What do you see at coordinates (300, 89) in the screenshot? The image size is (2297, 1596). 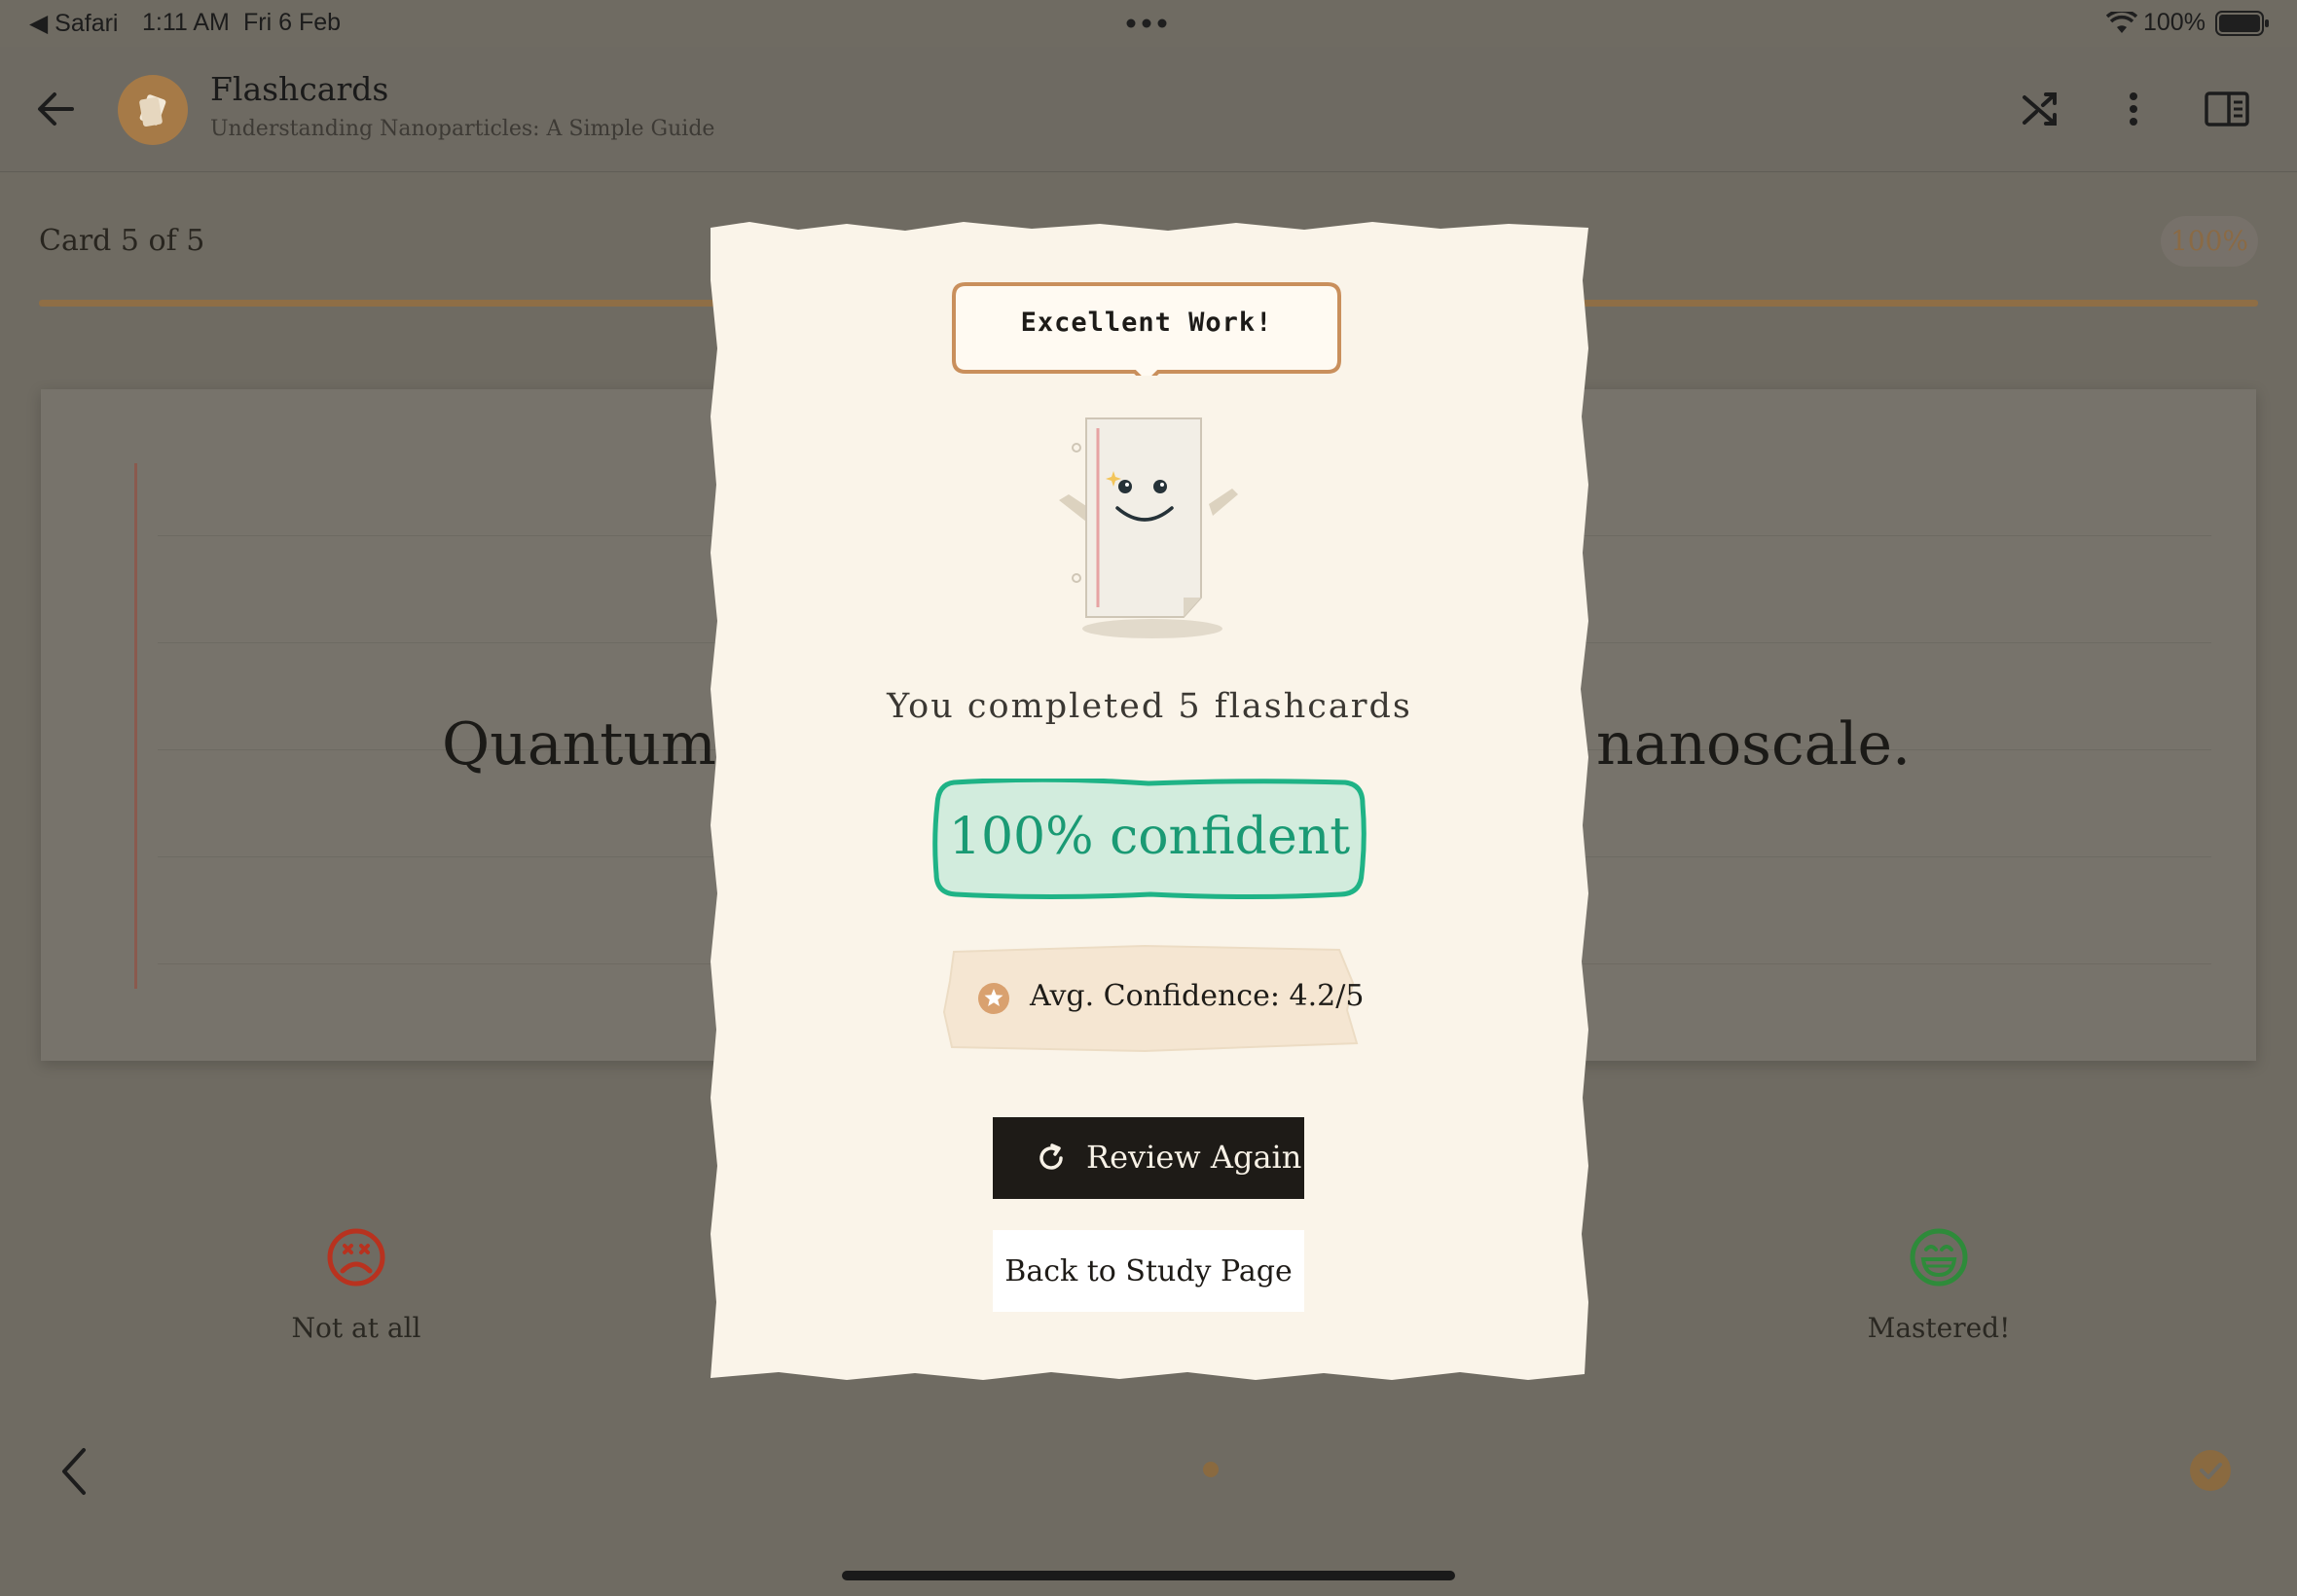 I see `page-title: Flashcards` at bounding box center [300, 89].